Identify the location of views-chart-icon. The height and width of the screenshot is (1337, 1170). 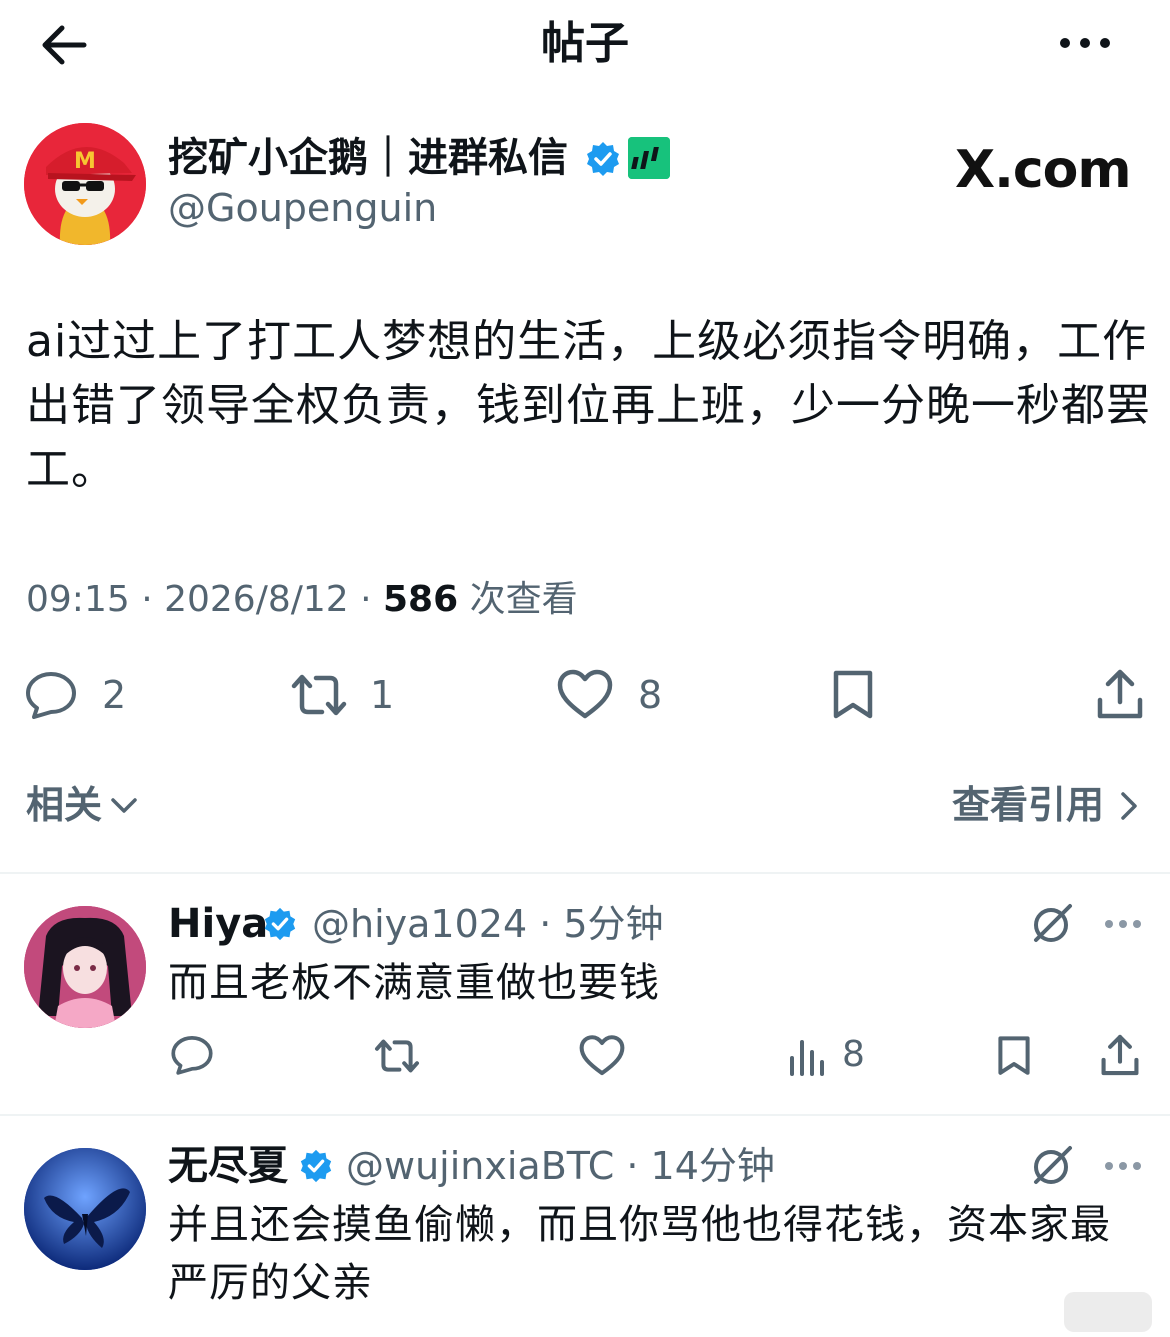
(808, 1056).